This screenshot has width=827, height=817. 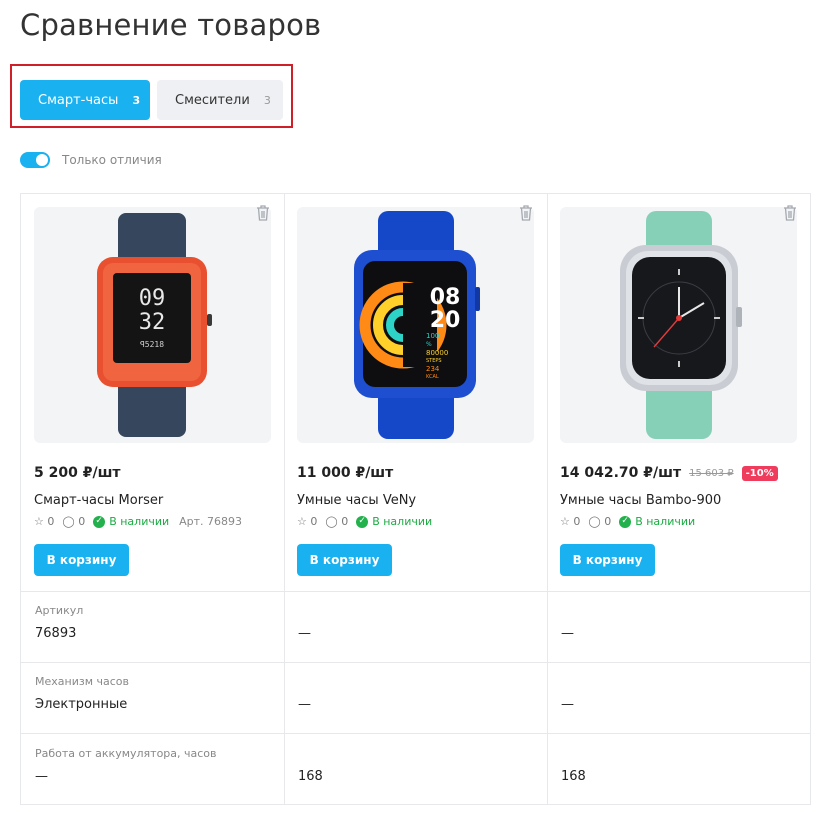 I want to click on article-number: Арт. 76893, so click(x=211, y=521).